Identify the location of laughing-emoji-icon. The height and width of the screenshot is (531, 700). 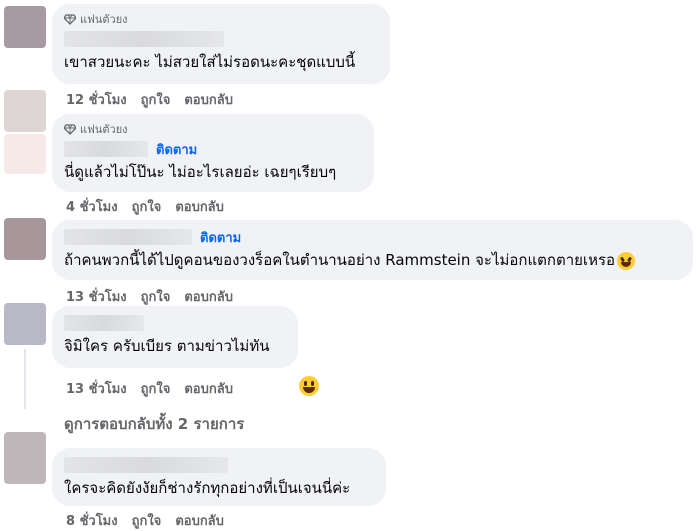
(626, 260).